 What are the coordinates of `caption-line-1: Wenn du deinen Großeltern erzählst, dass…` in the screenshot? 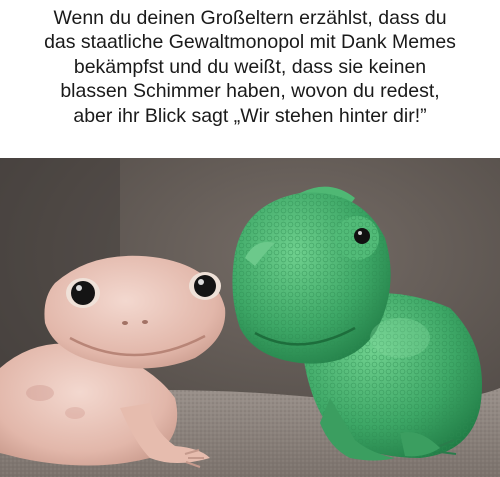 It's located at (250, 18).